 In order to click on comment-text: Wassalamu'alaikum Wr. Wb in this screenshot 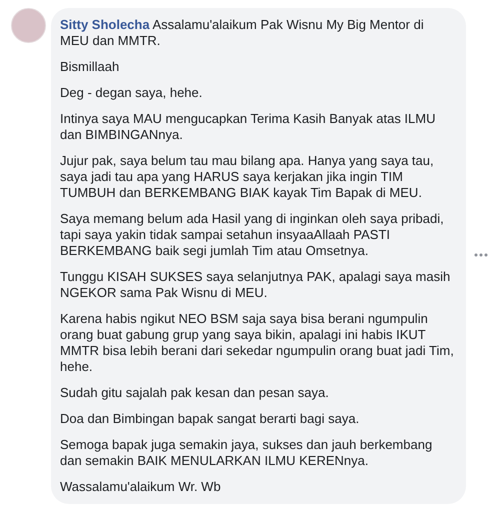, I will do `click(141, 487)`.